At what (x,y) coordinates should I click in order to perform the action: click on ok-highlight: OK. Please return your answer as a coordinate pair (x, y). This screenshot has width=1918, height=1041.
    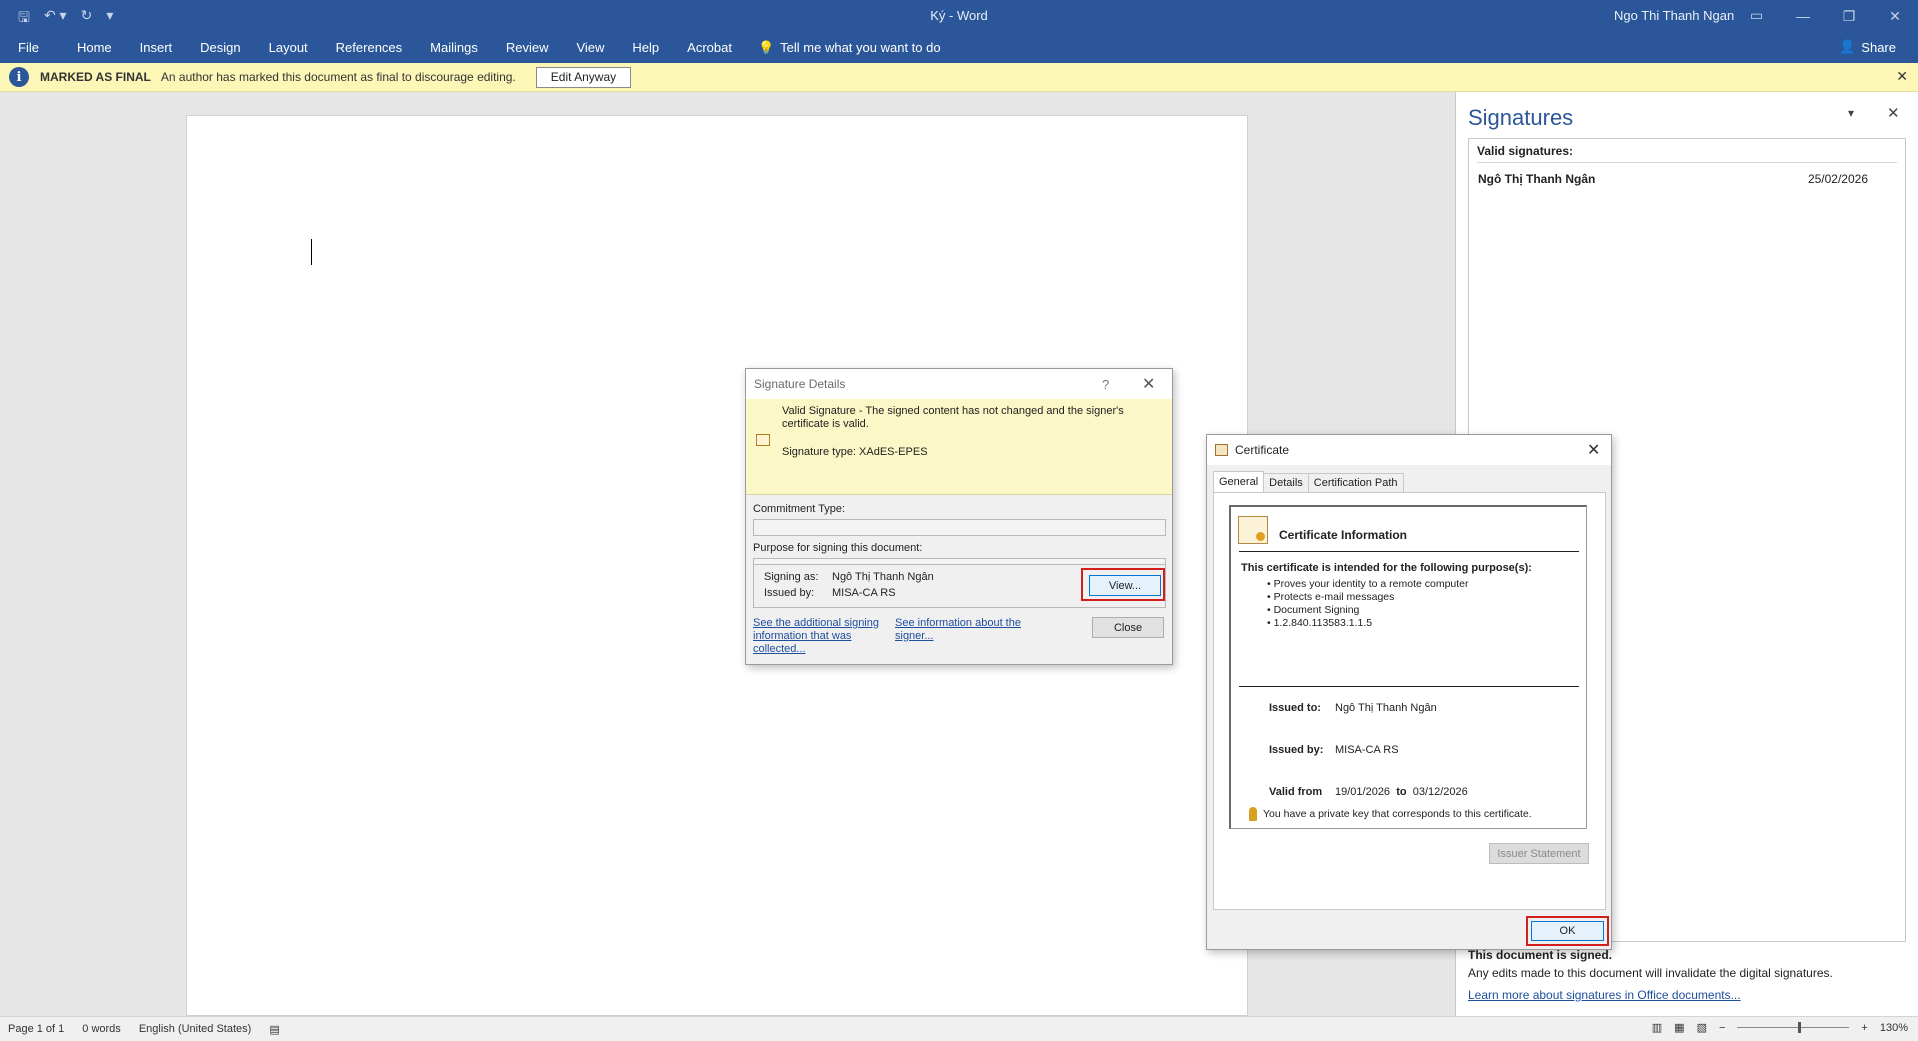
    Looking at the image, I should click on (1567, 931).